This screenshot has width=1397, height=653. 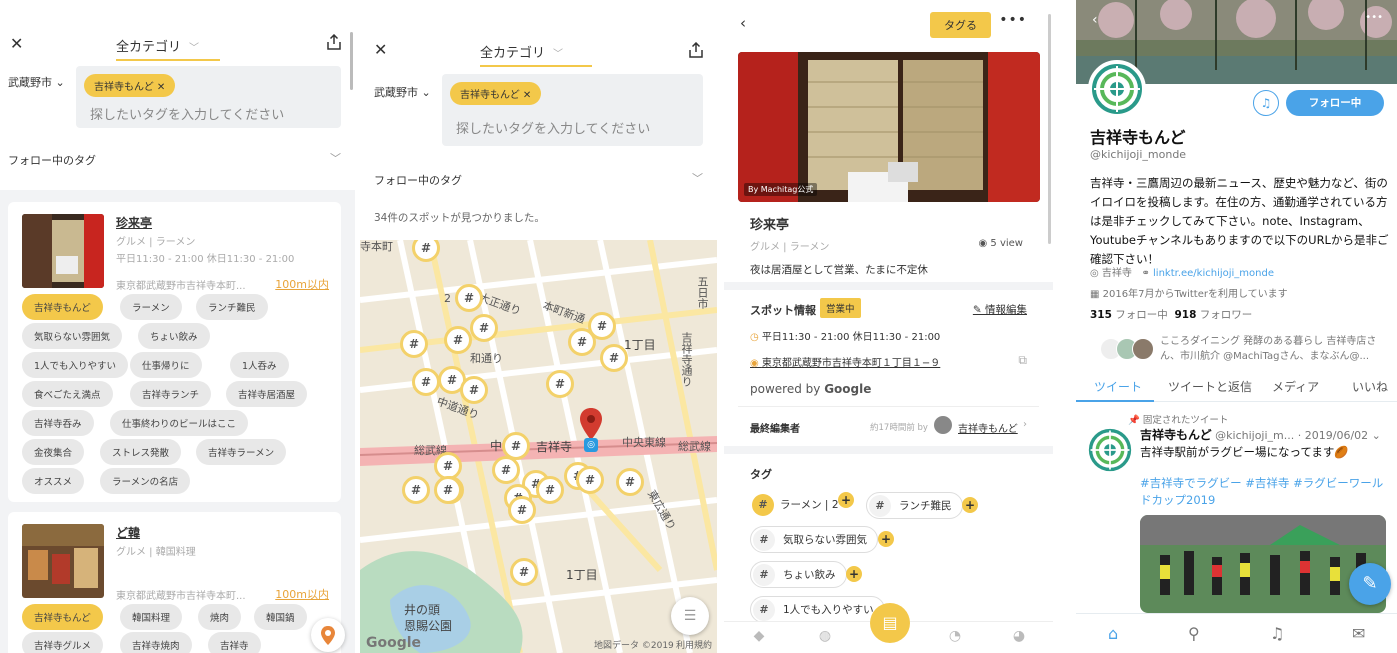 I want to click on tag-chip: 韓国鍋, so click(x=280, y=617).